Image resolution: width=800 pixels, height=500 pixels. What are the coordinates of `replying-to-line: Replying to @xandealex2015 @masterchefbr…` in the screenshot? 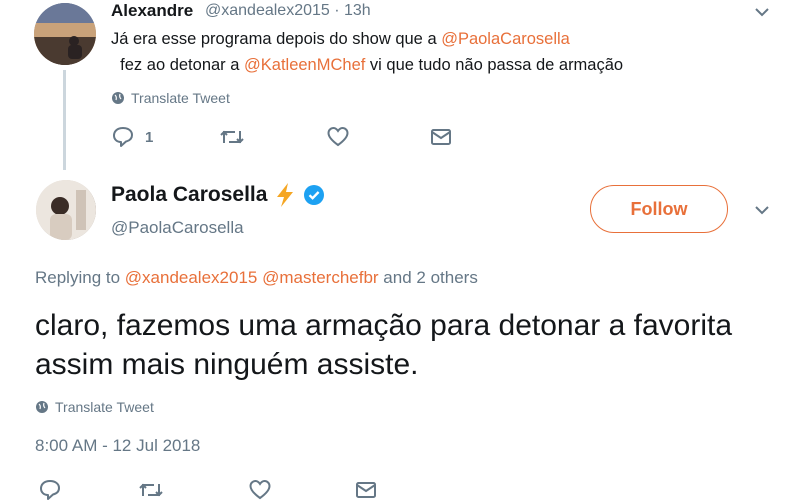 It's located at (256, 278).